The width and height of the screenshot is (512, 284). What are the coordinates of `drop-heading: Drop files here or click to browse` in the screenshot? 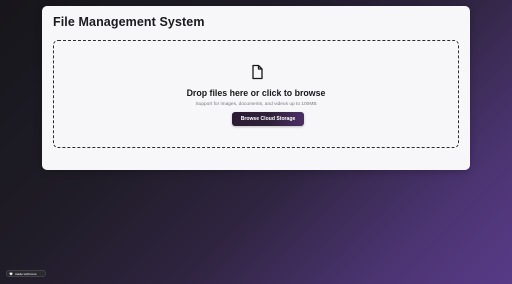 It's located at (256, 93).